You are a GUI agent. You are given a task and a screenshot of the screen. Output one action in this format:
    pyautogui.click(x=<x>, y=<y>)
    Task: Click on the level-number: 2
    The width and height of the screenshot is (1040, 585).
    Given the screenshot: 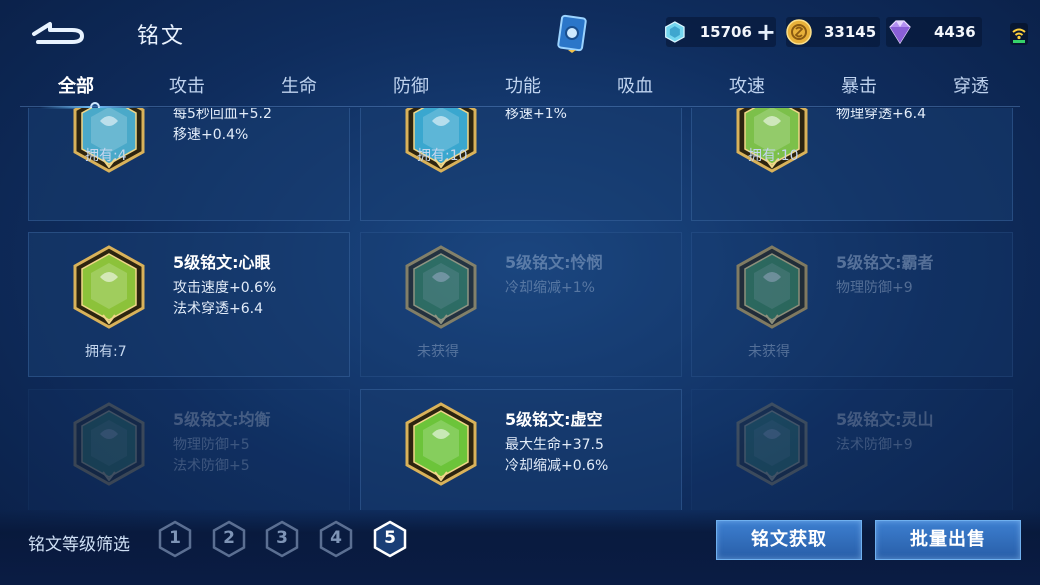 What is the action you would take?
    pyautogui.click(x=229, y=538)
    